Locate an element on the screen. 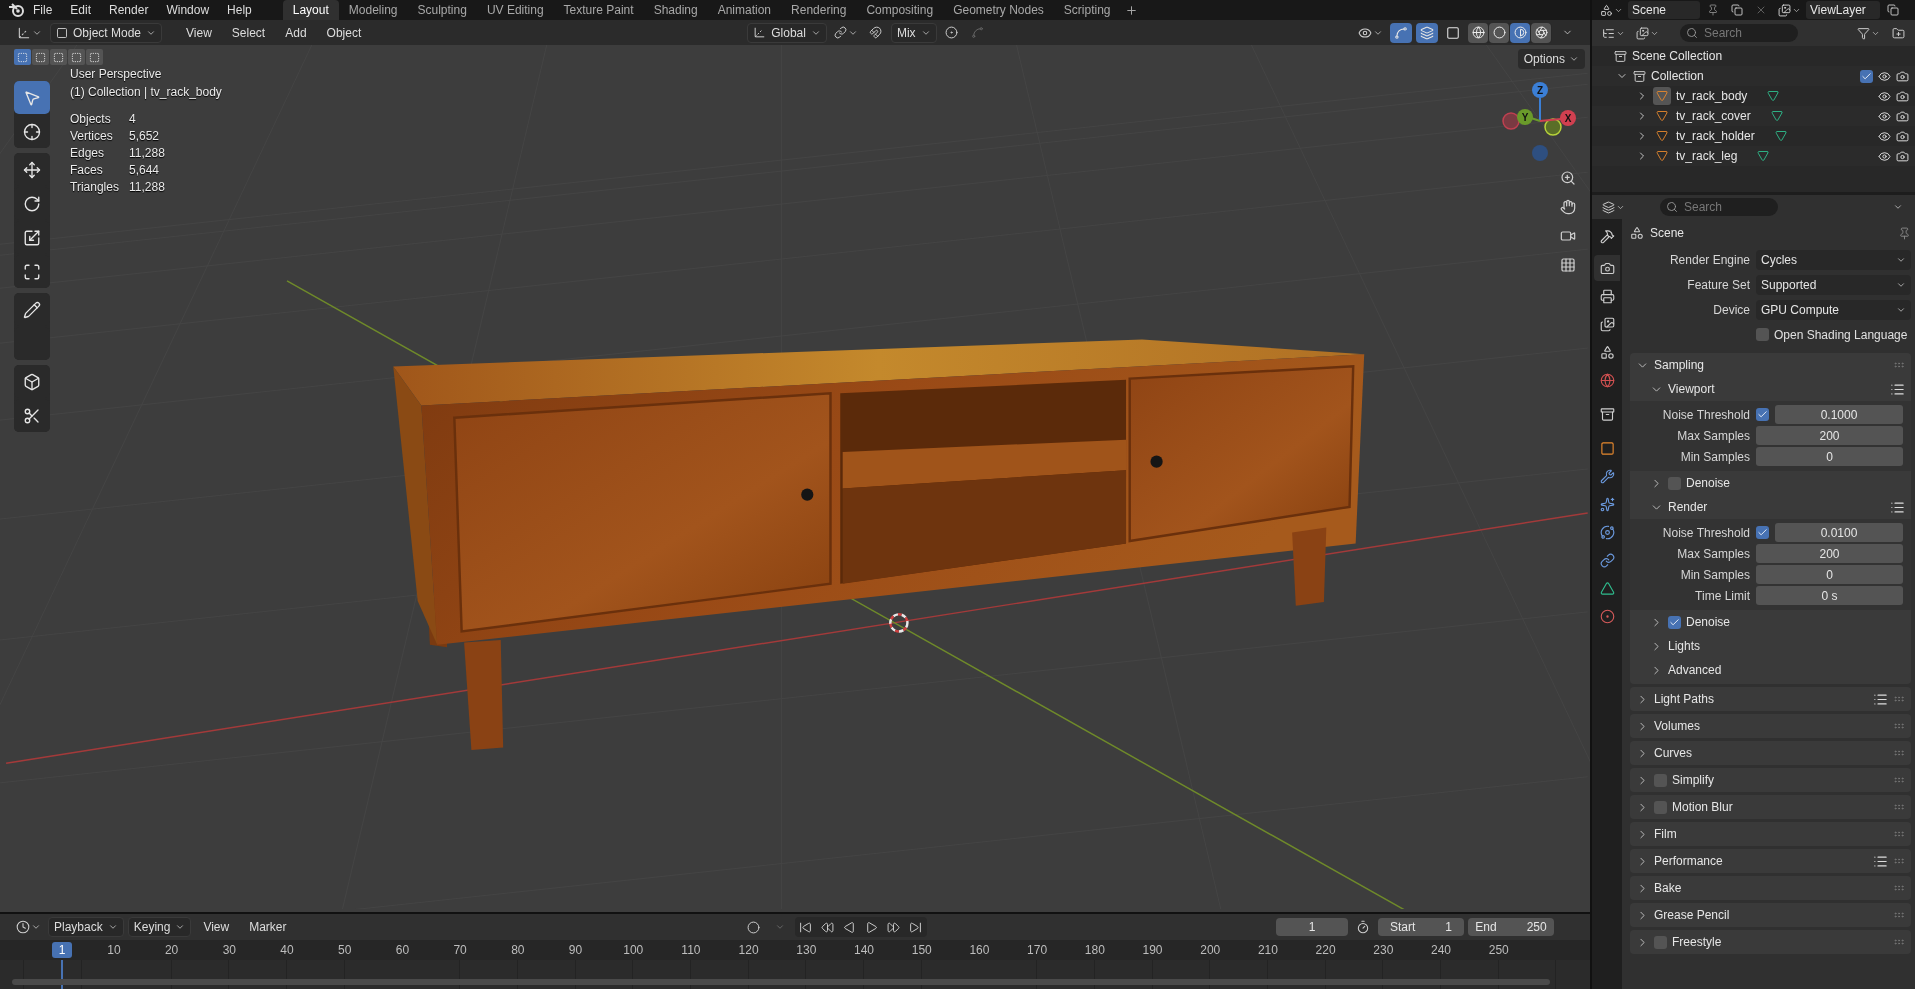 The width and height of the screenshot is (1915, 989). number-field: 0.0100 is located at coordinates (1839, 532).